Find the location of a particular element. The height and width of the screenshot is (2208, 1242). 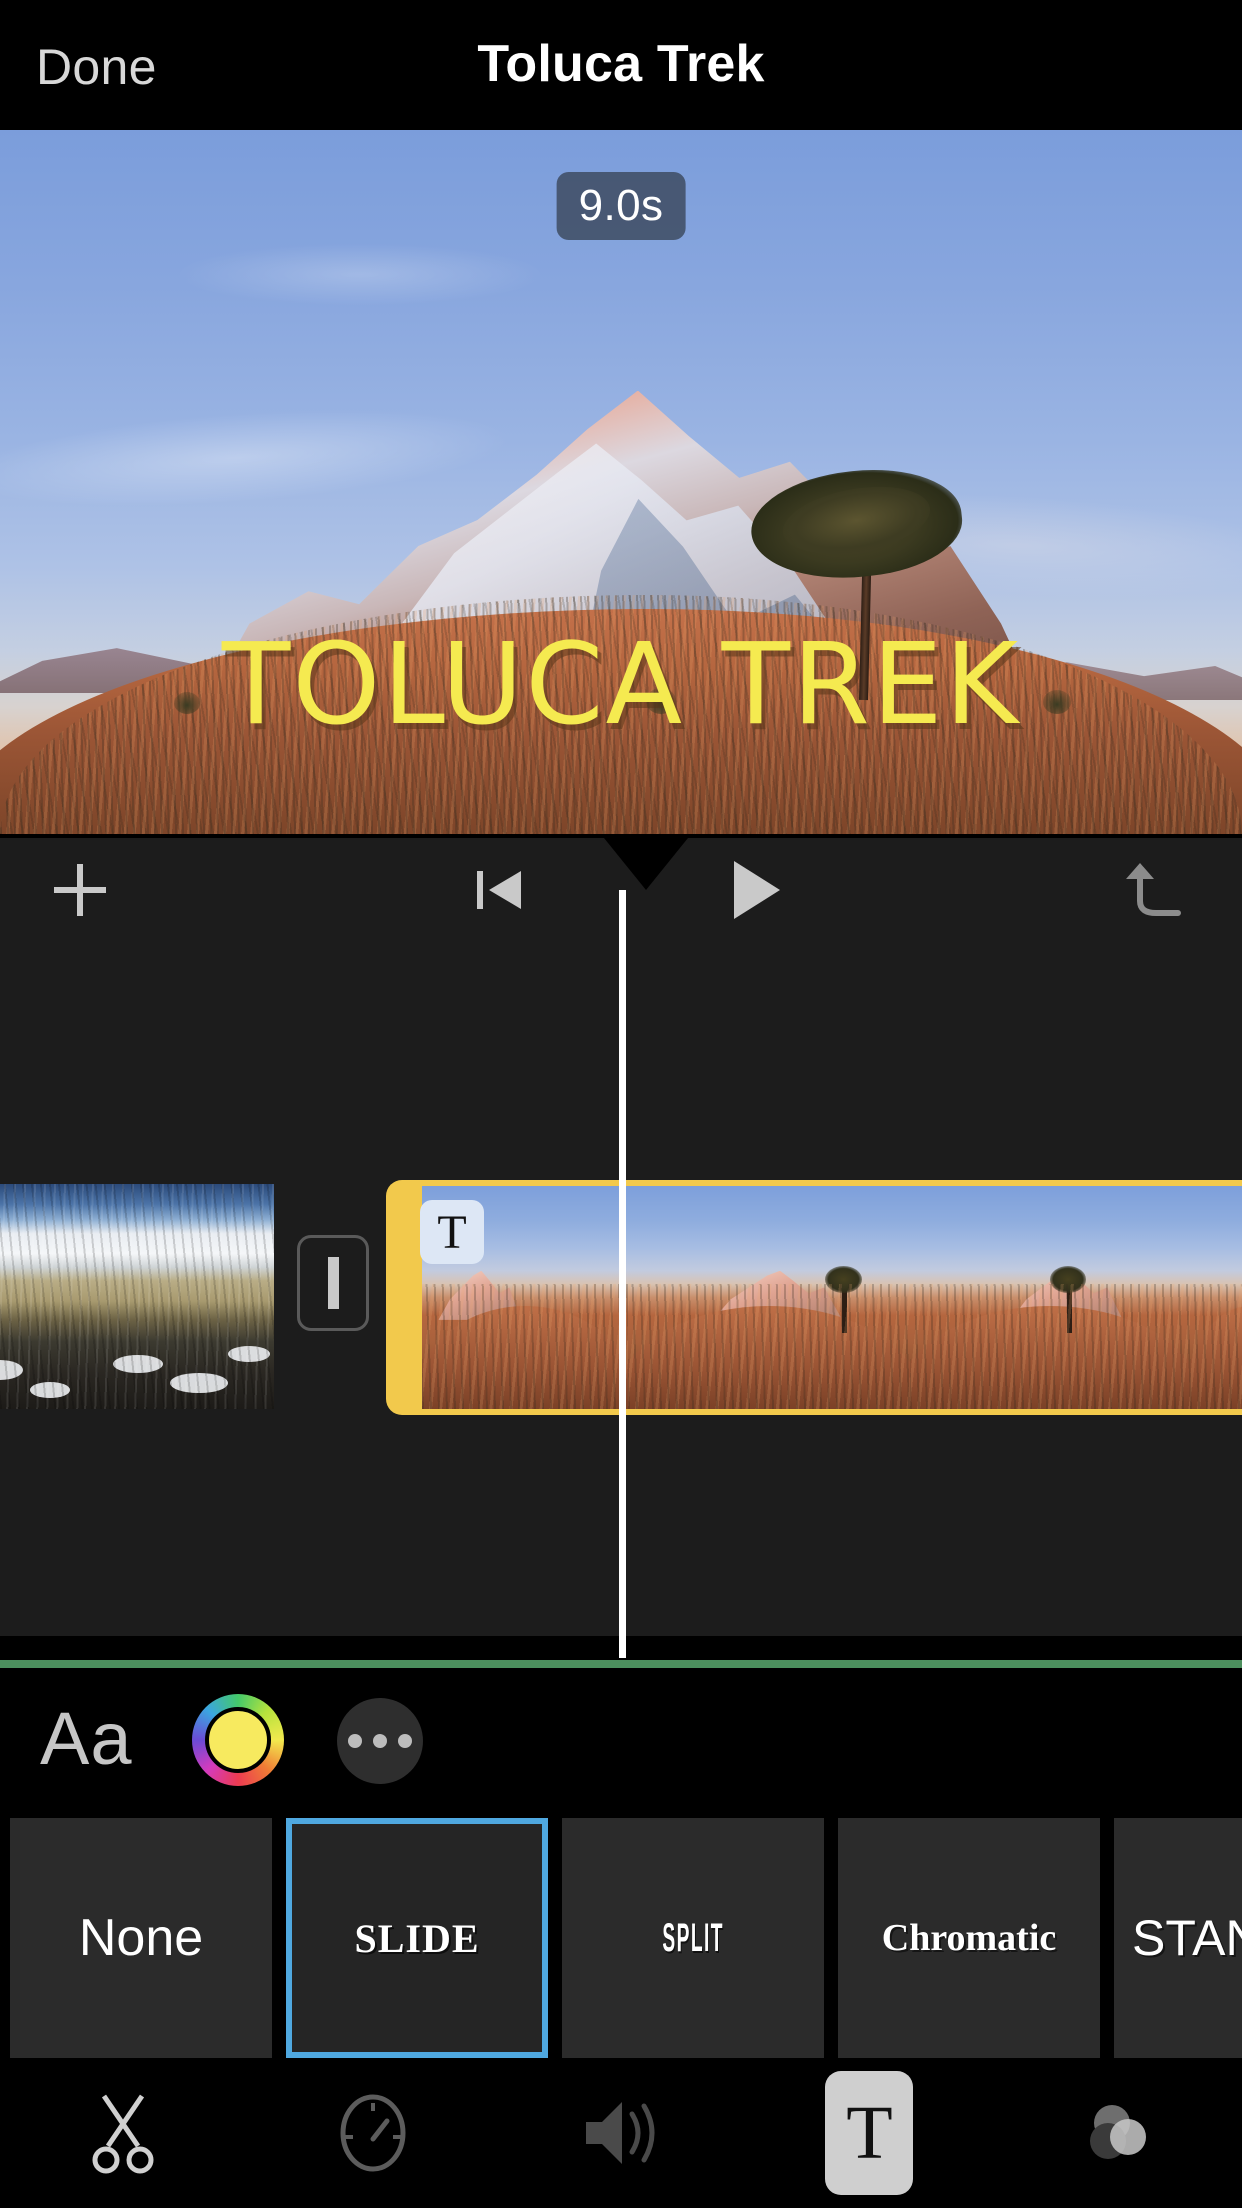

style-option-label: SPLIT is located at coordinates (693, 1937).